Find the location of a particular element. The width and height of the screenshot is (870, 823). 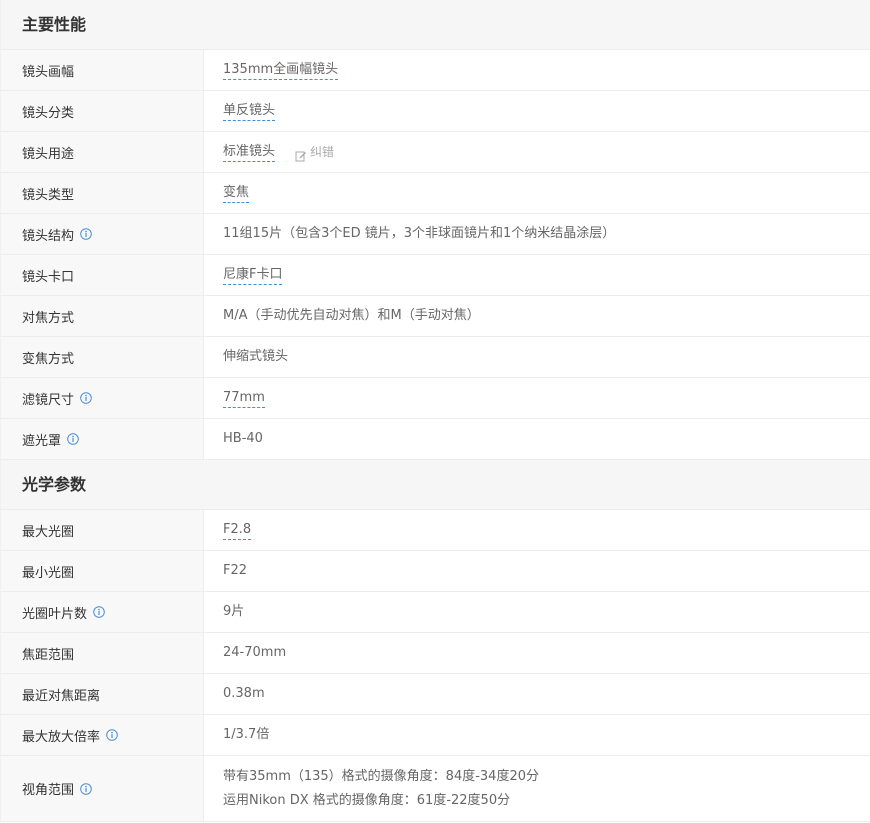

spec-label-cell: 焦距范围 is located at coordinates (102, 653).